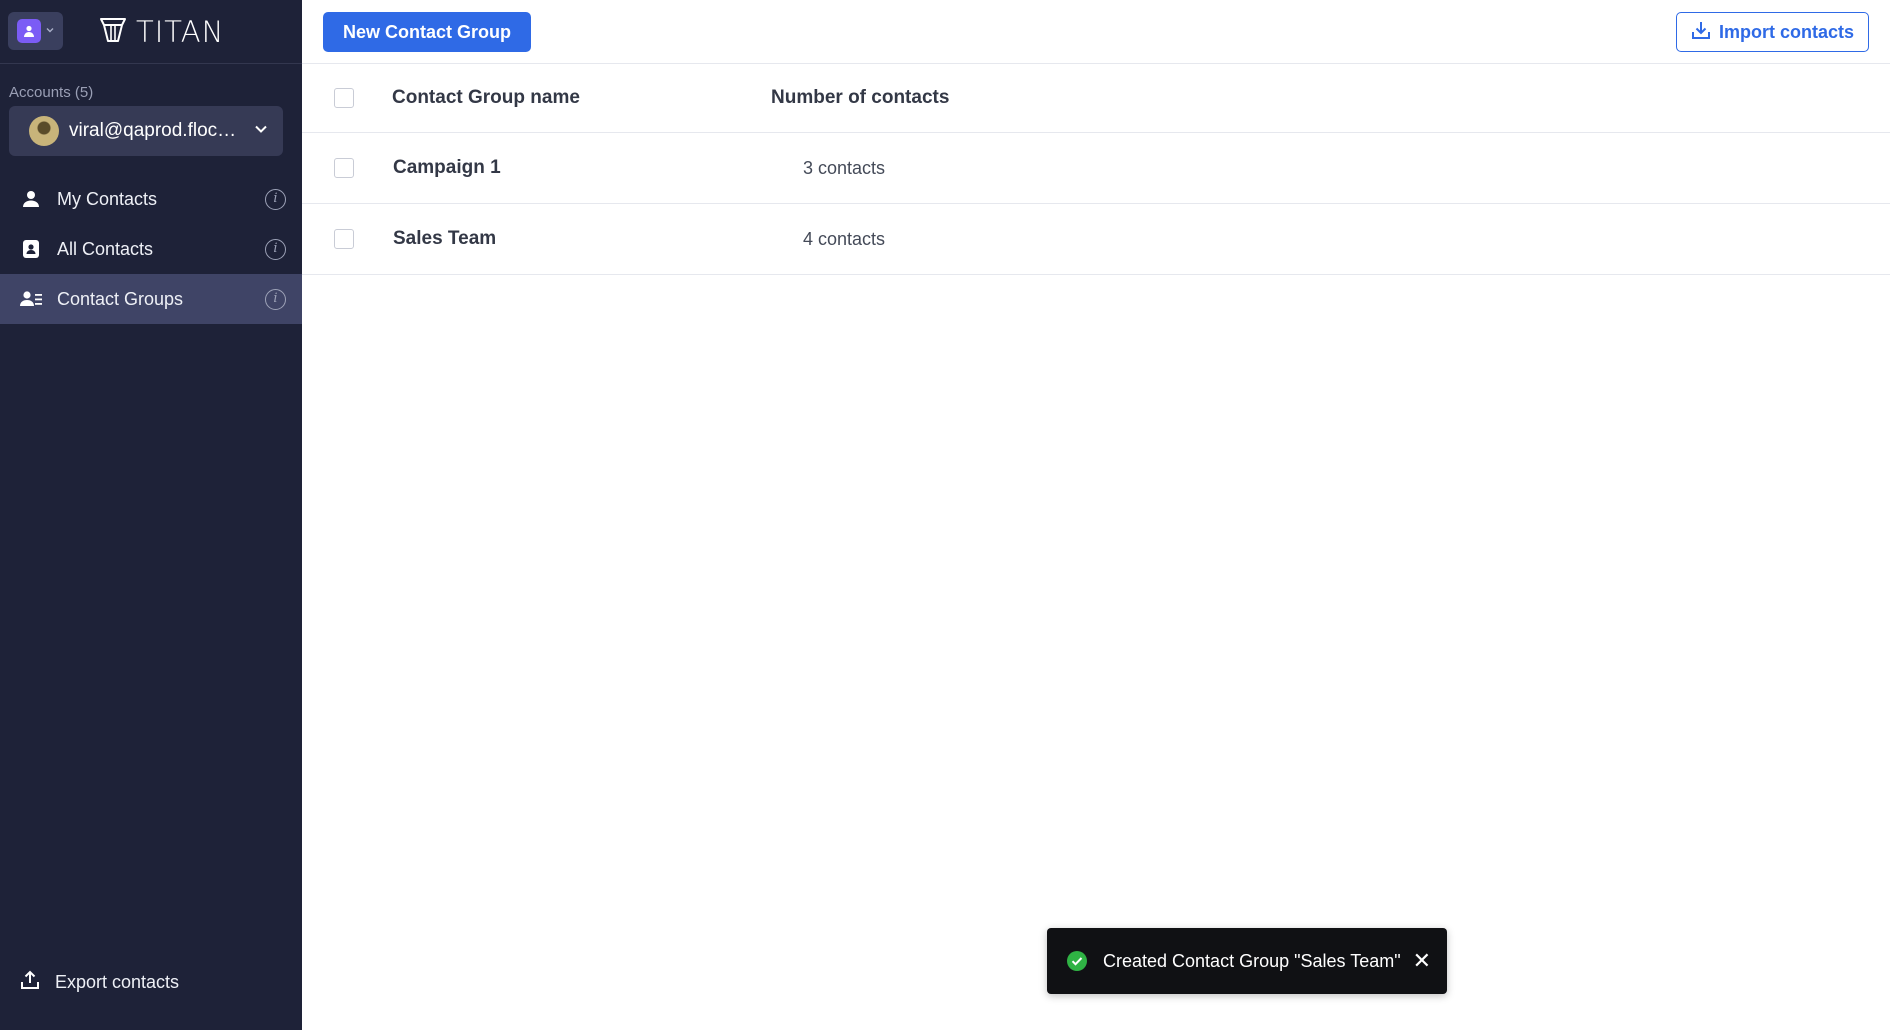 The image size is (1890, 1030). What do you see at coordinates (1252, 960) in the screenshot?
I see `toast-message: Created Contact Group "Sales Team"` at bounding box center [1252, 960].